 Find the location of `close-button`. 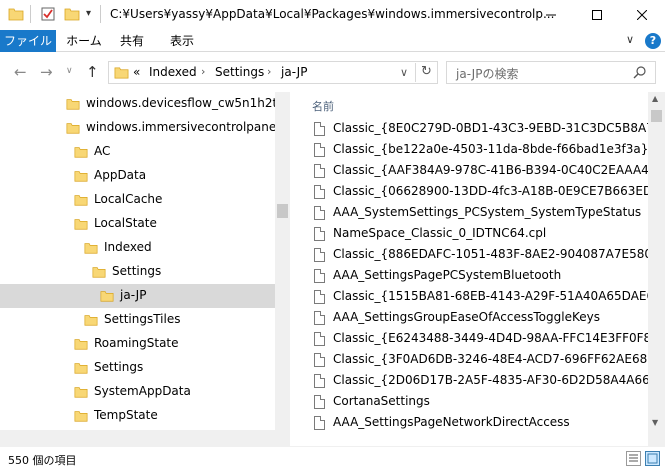

close-button is located at coordinates (642, 15).